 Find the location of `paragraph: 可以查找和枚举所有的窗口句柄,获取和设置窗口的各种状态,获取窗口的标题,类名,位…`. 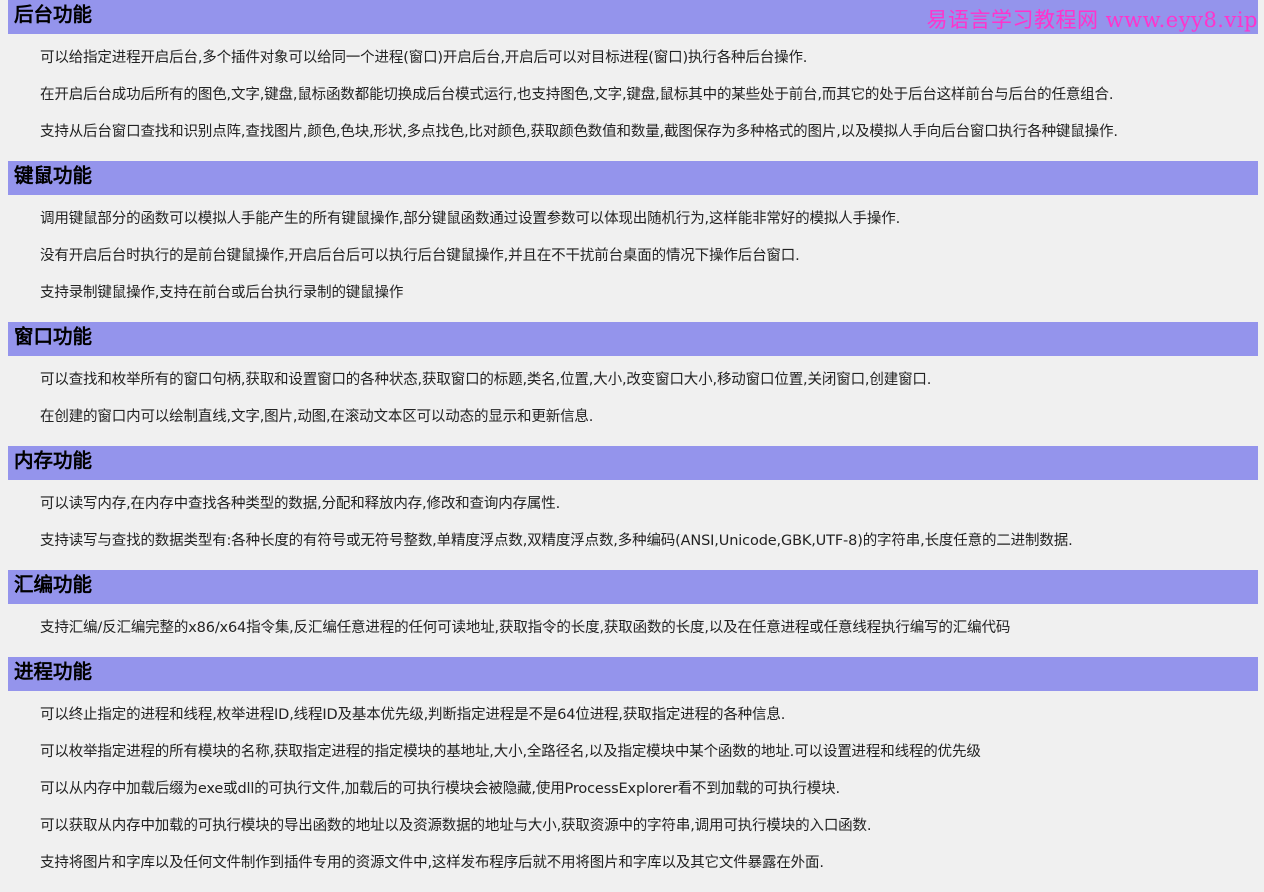

paragraph: 可以查找和枚举所有的窗口句柄,获取和设置窗口的各种状态,获取窗口的标题,类名,位… is located at coordinates (486, 380).